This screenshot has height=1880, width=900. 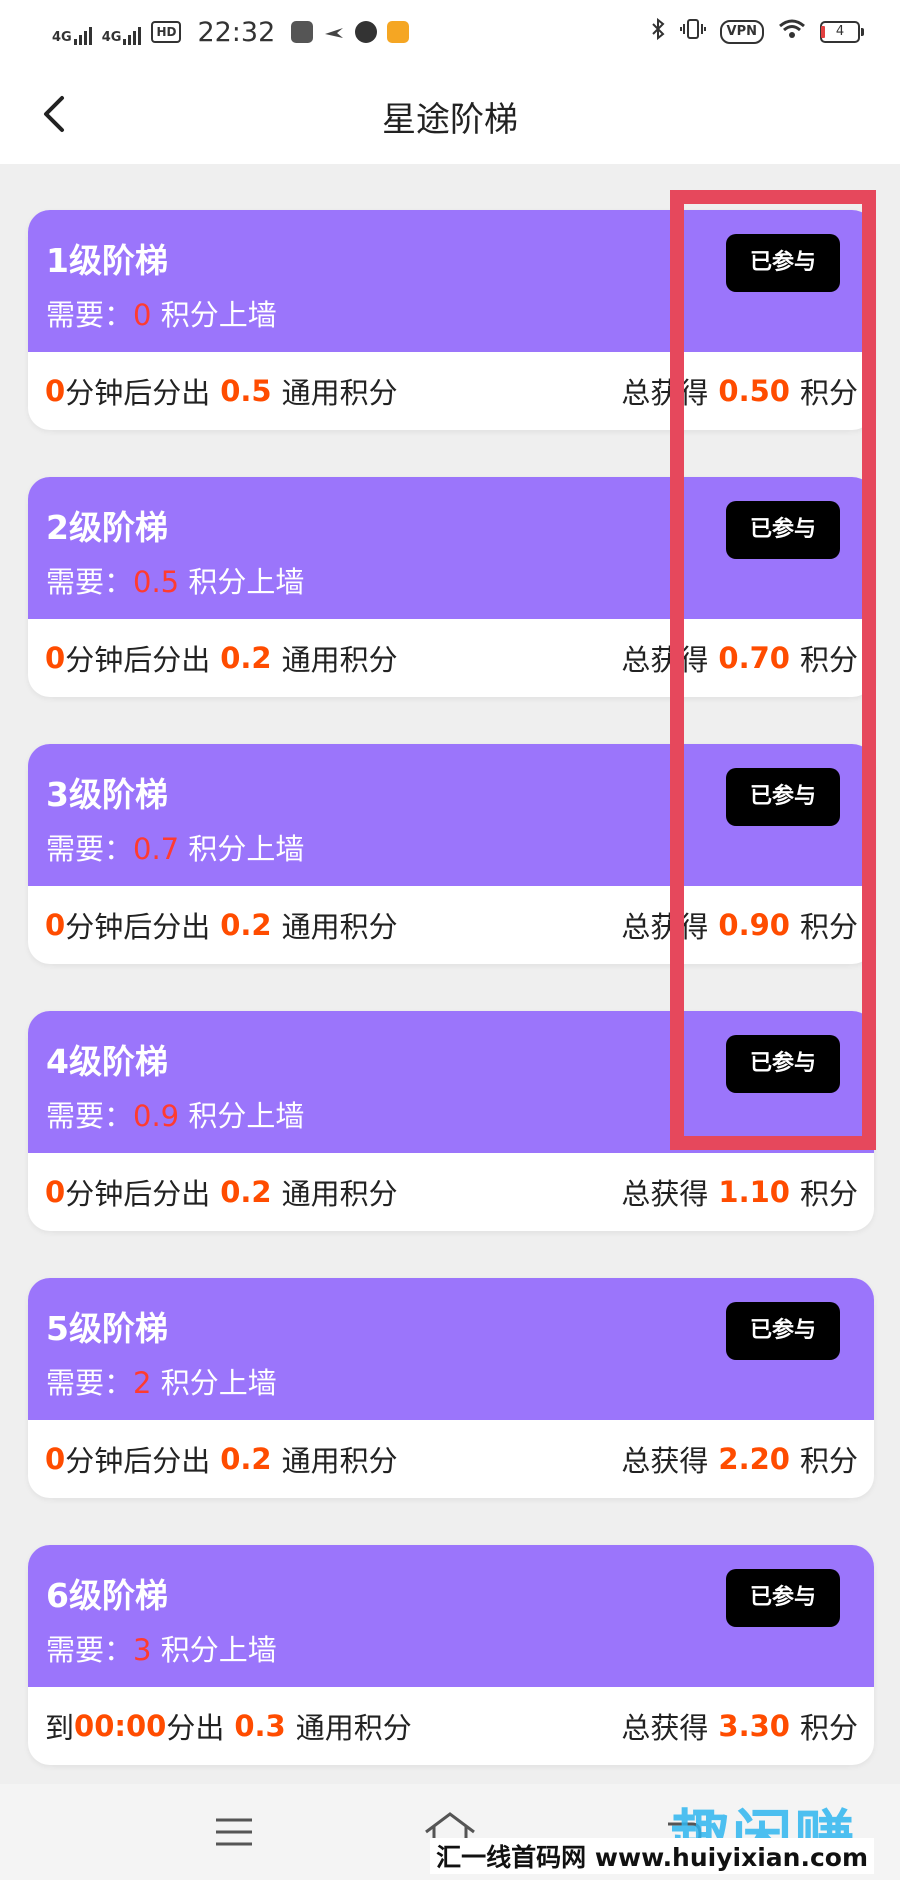 I want to click on requirement-line: 需要：3 积分上墙, so click(x=161, y=1648).